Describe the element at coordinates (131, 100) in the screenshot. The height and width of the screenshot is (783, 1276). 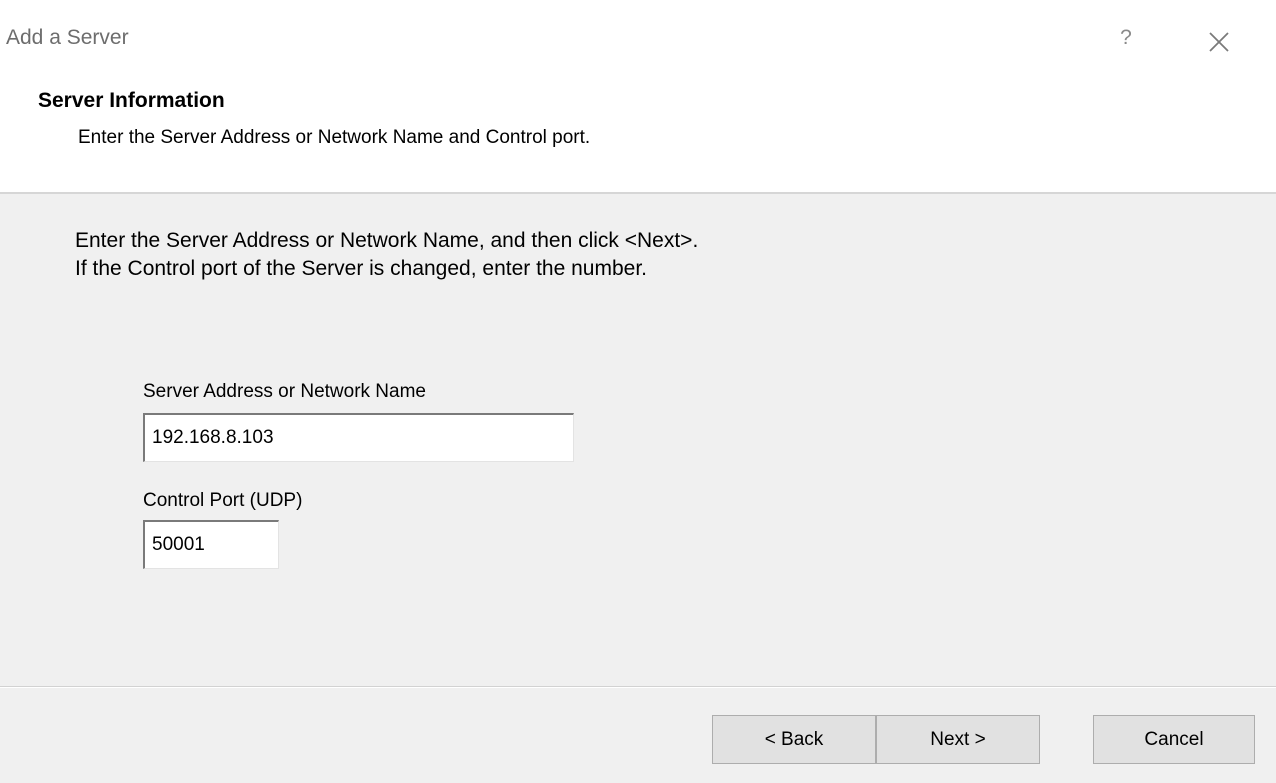
I see `page-title: Server Information` at that location.